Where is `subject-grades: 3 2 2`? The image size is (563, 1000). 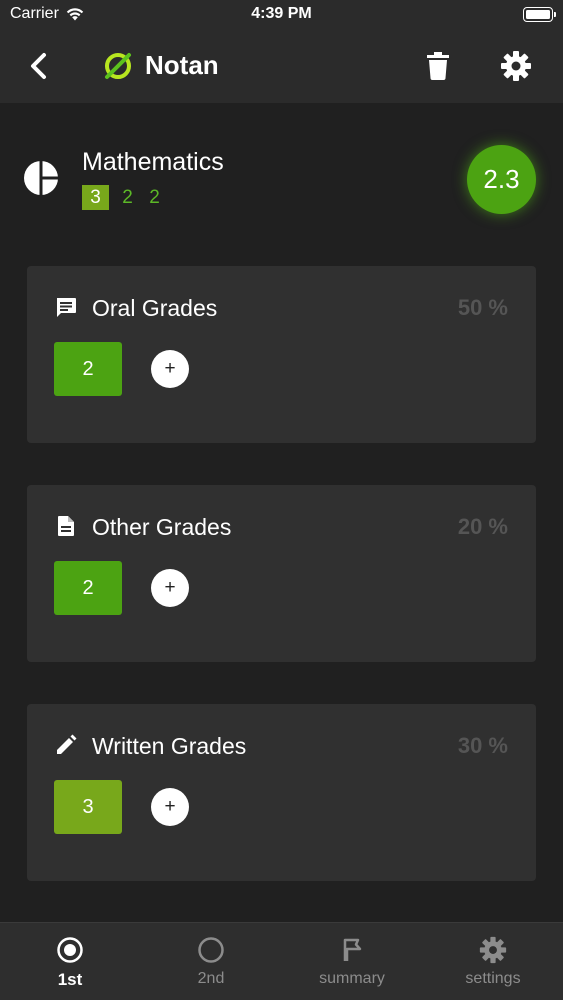 subject-grades: 3 2 2 is located at coordinates (122, 197).